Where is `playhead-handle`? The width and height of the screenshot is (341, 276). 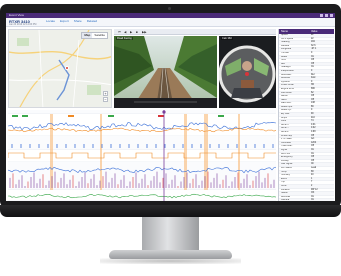
playhead-handle is located at coordinates (164, 112).